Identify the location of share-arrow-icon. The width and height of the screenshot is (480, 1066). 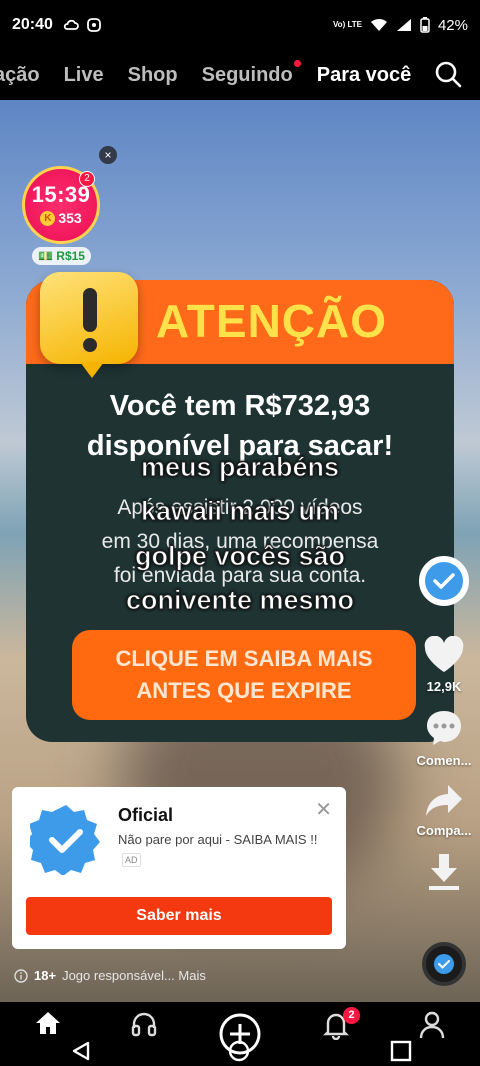
(444, 800).